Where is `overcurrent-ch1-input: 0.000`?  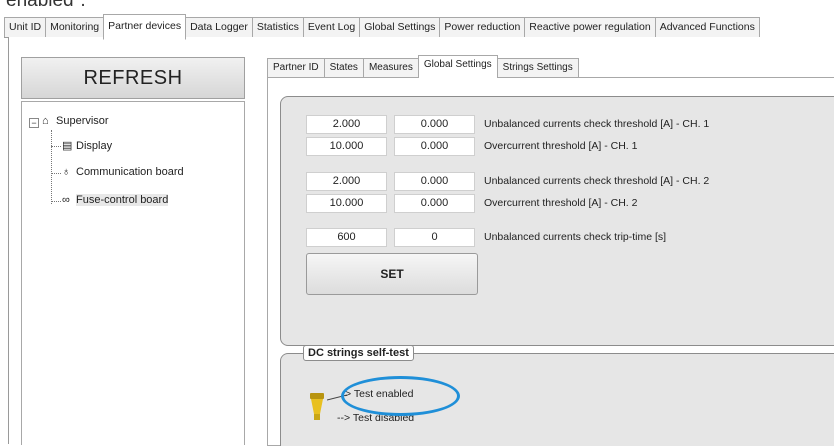 overcurrent-ch1-input: 0.000 is located at coordinates (434, 146).